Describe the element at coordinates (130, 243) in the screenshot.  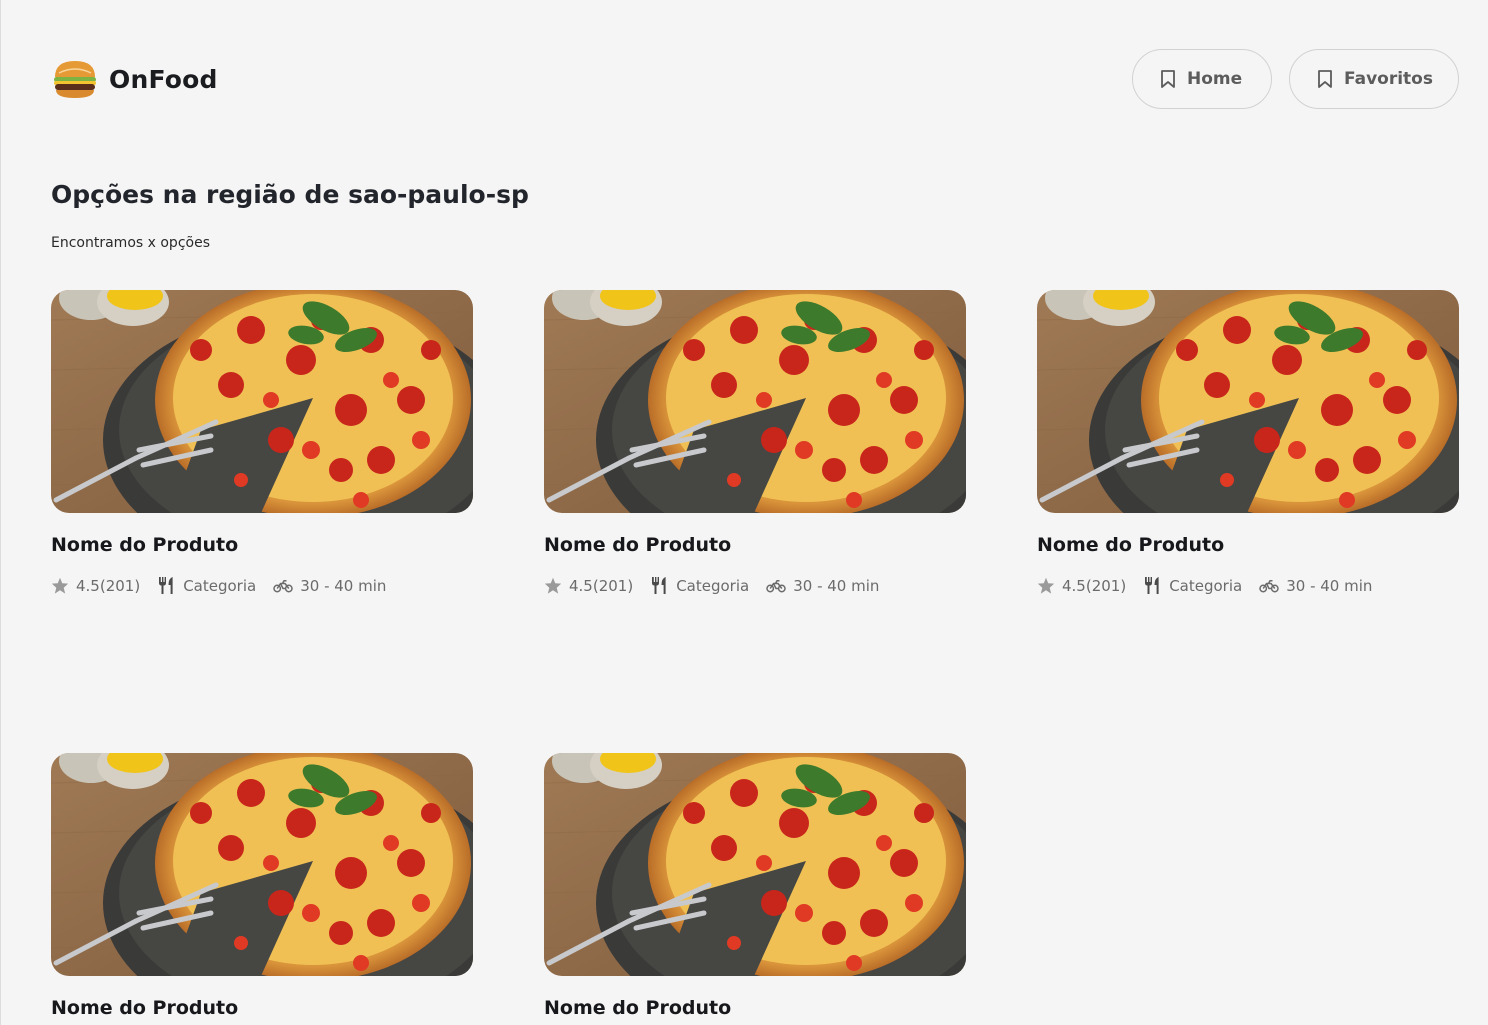
I see `results-count: Encontramos x opções` at that location.